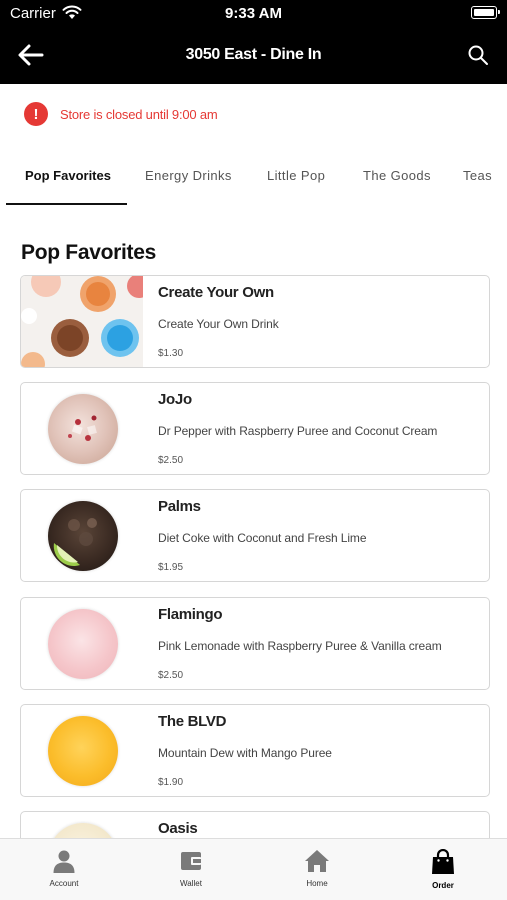 The height and width of the screenshot is (900, 507). Describe the element at coordinates (443, 885) in the screenshot. I see `nav-label: Order` at that location.